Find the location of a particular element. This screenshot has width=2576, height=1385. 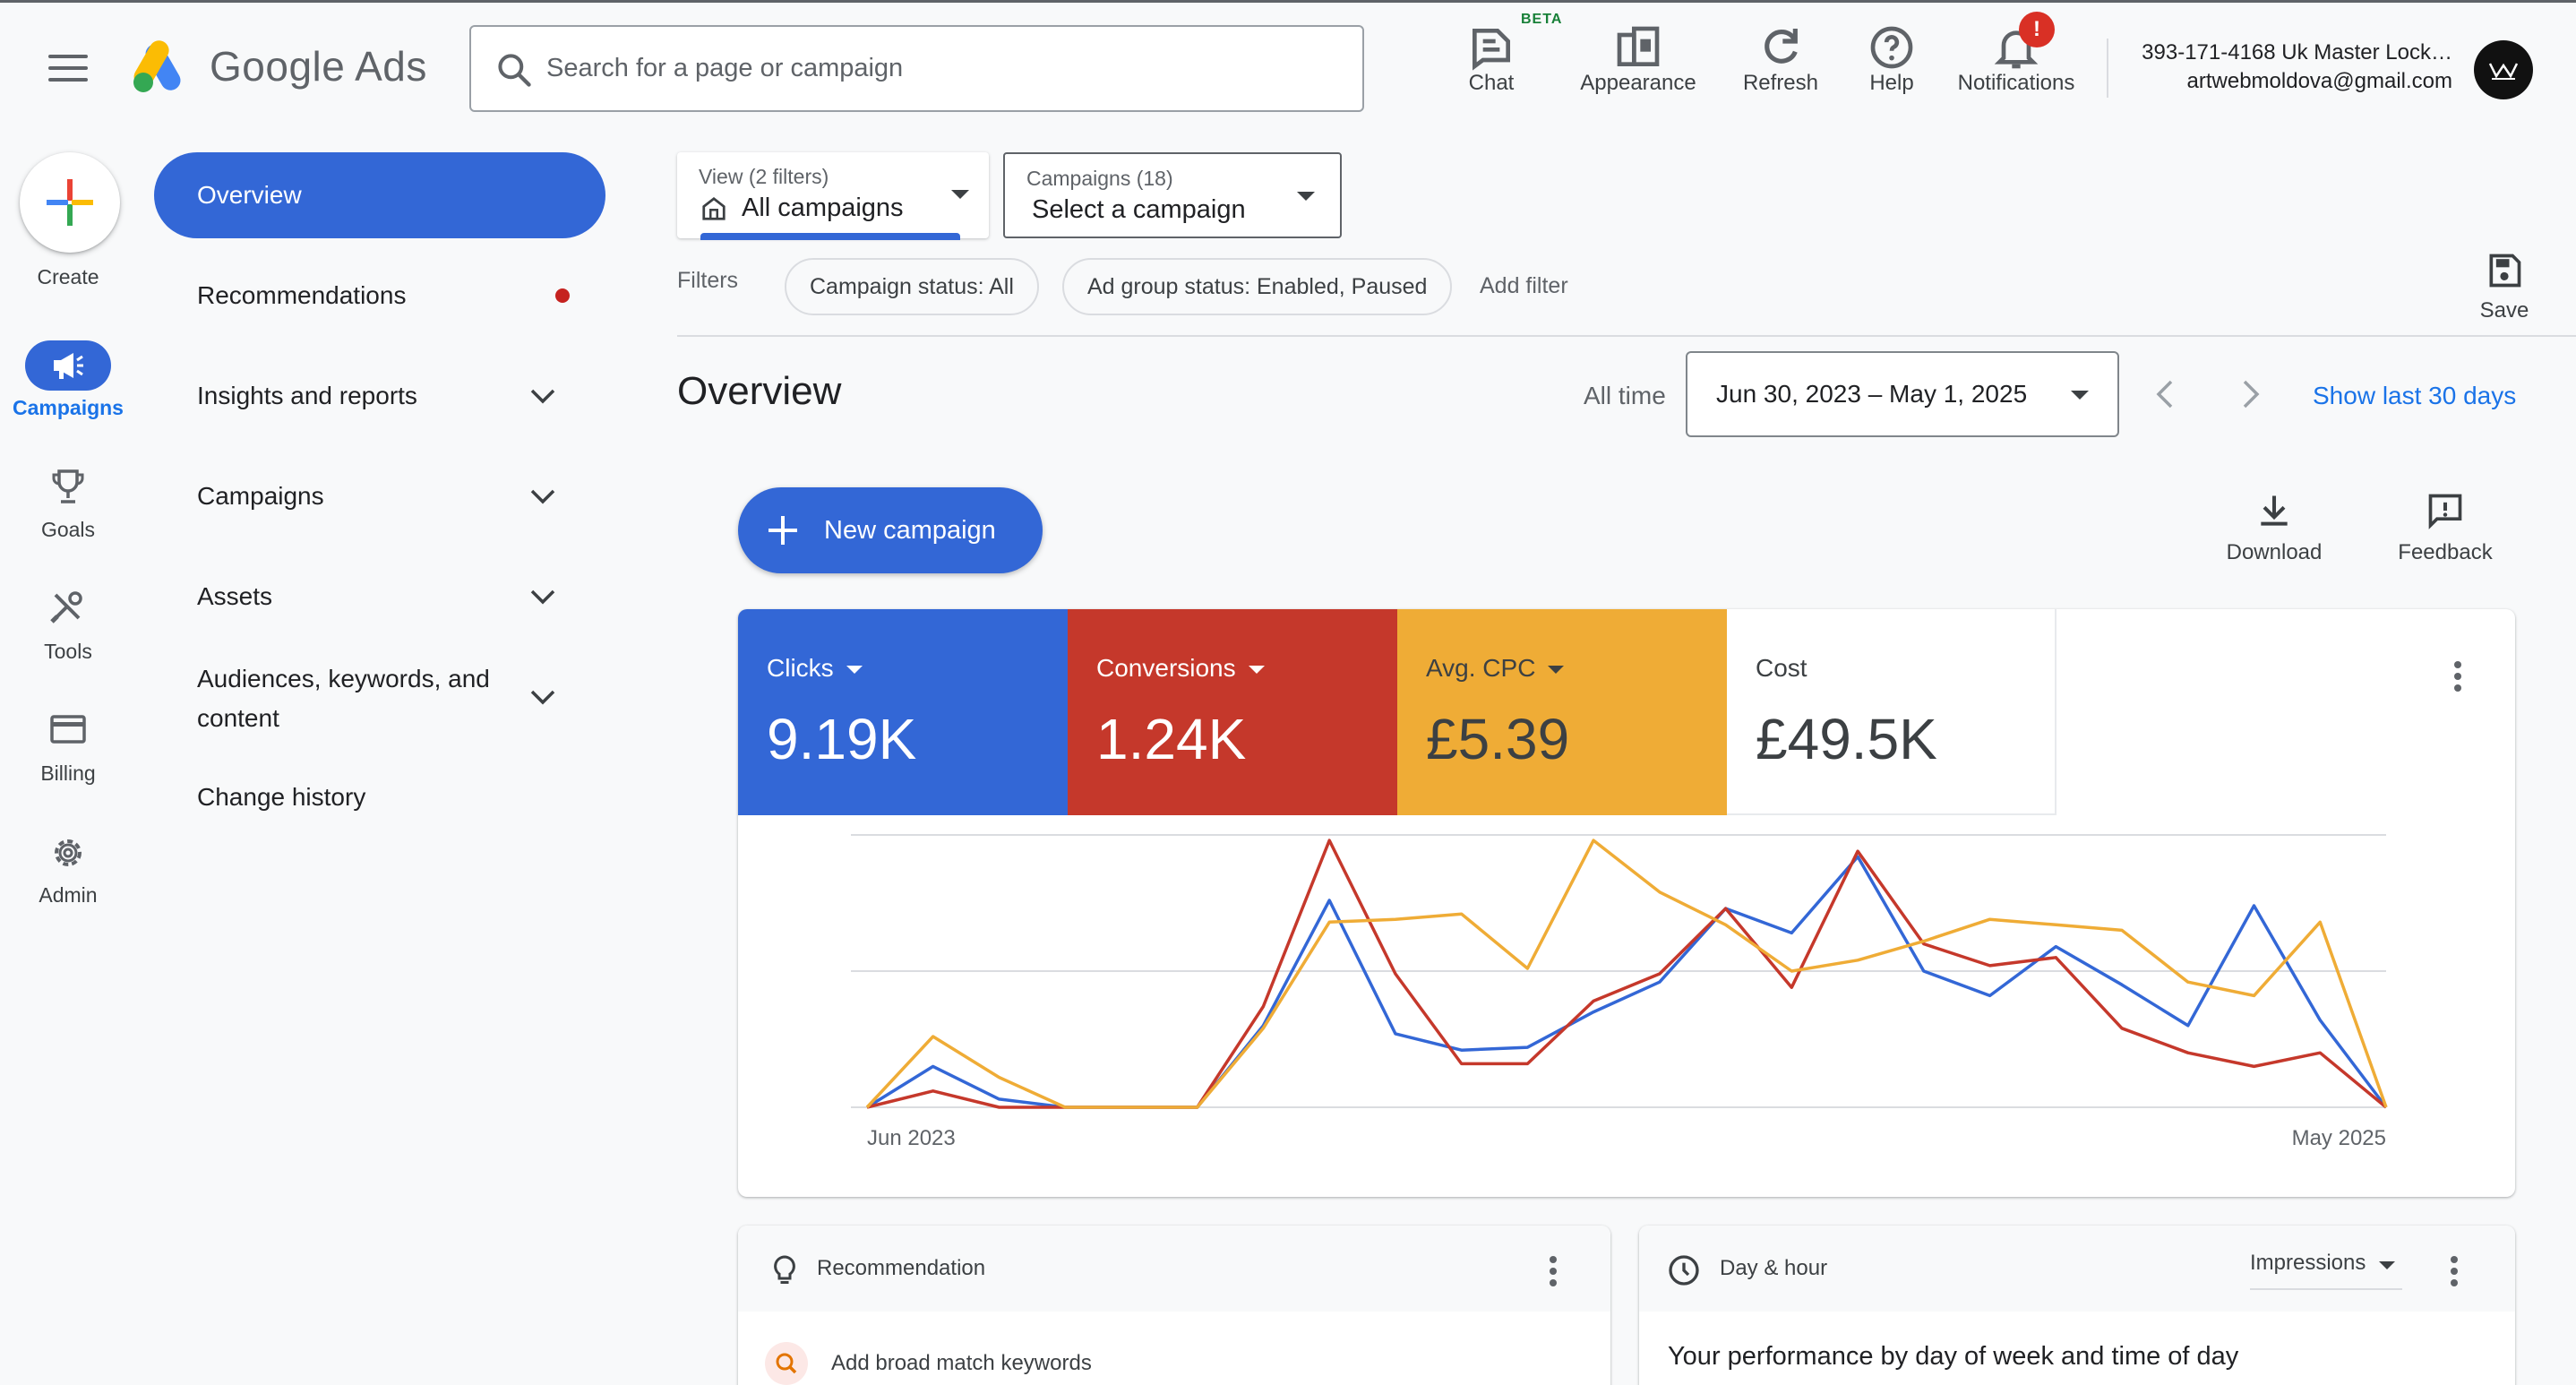

download-icon is located at coordinates (2274, 510).